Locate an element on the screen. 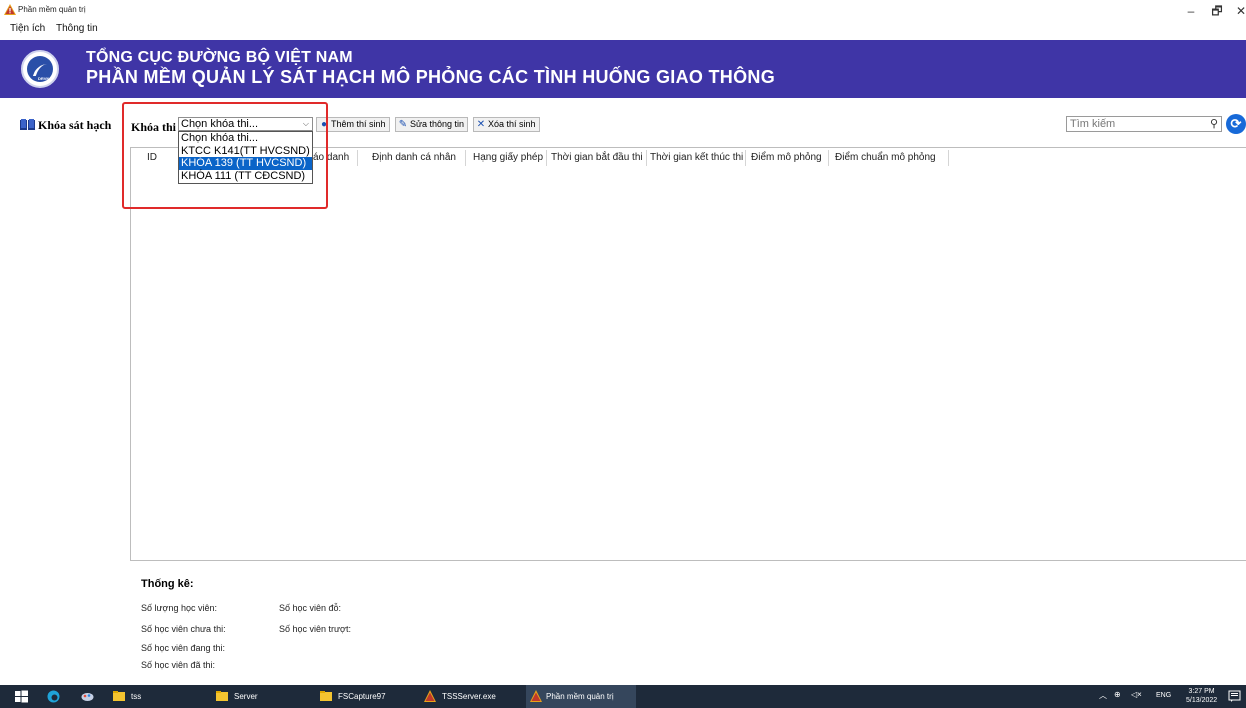  column-header-candidate-number: áo danh is located at coordinates (331, 157).